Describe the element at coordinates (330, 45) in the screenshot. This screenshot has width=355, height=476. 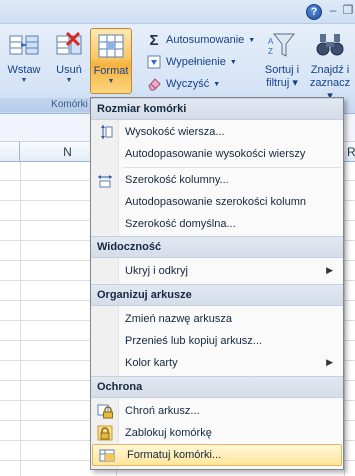
I see `binoculars-icon` at that location.